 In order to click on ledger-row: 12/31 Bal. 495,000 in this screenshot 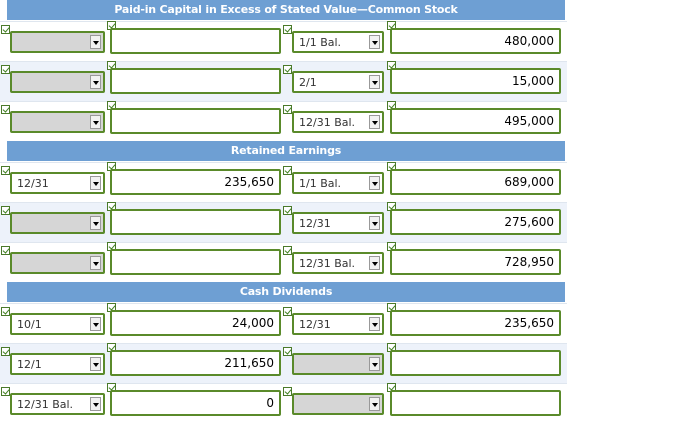, I will do `click(283, 121)`.